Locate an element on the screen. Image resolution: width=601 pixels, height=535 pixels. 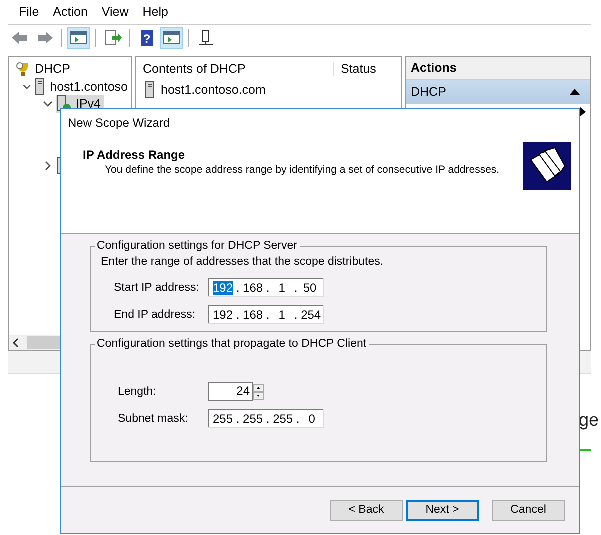
page-heading: IP Address Range is located at coordinates (134, 155).